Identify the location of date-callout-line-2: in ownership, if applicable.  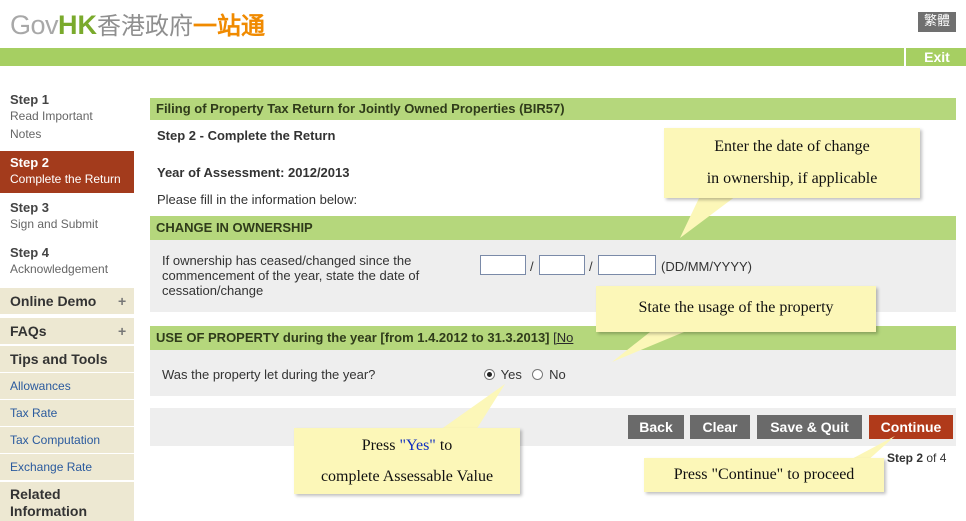
(792, 178).